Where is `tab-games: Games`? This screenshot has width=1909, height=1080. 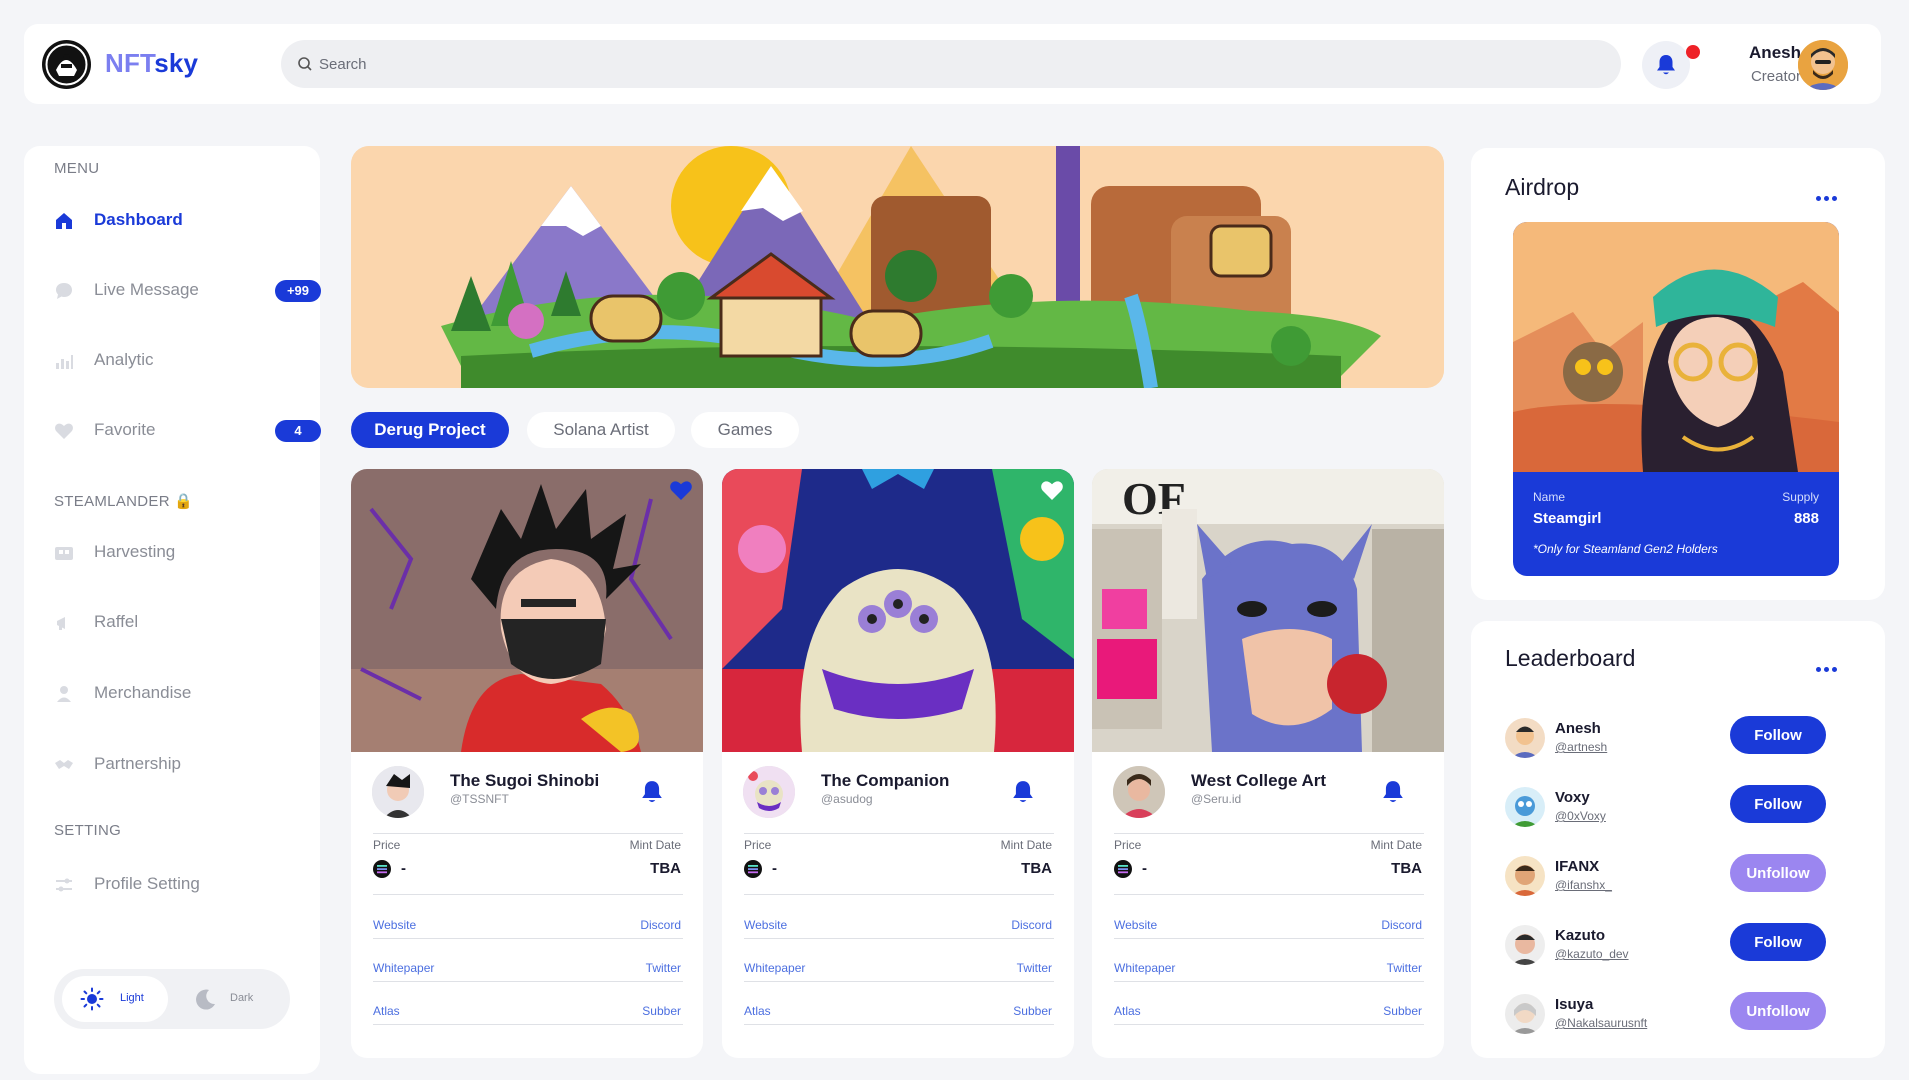
tab-games: Games is located at coordinates (745, 430).